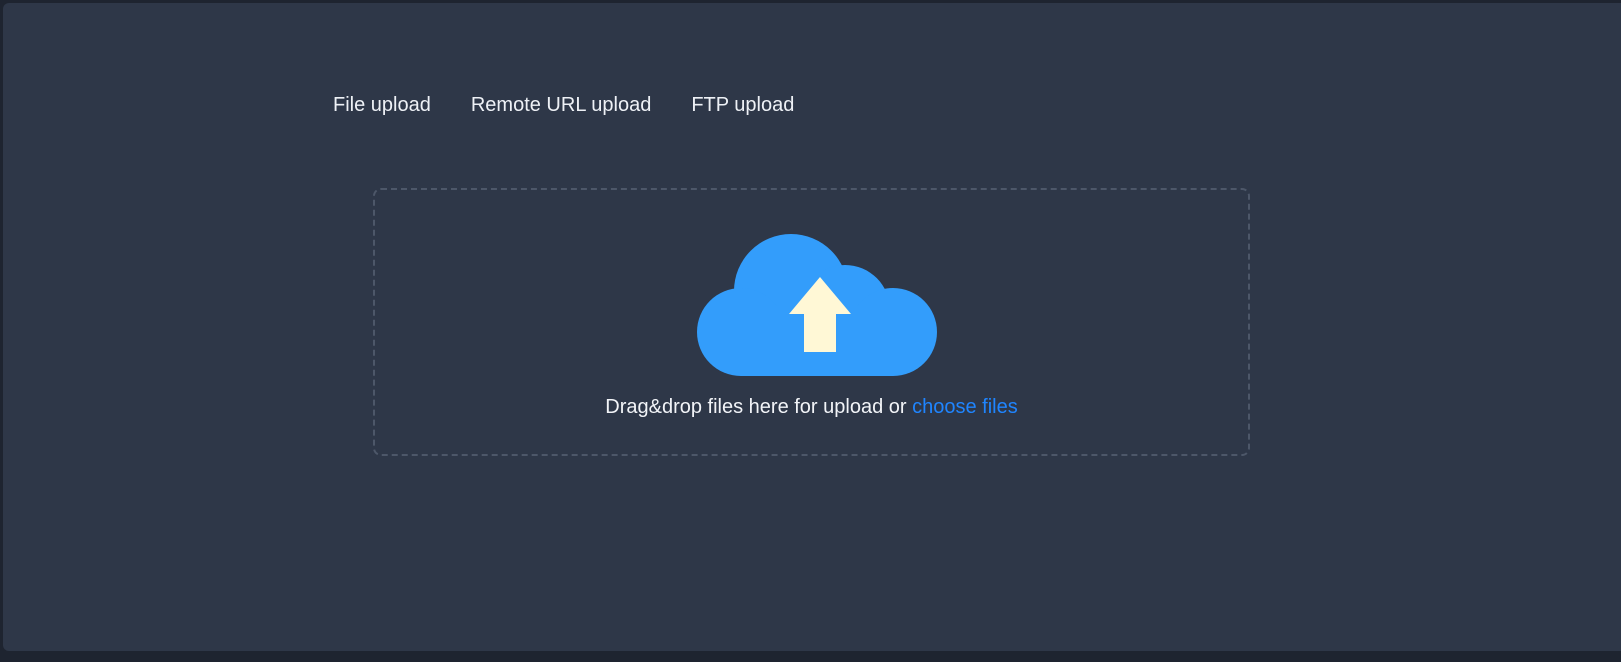 The image size is (1621, 662). I want to click on tab-file-upload: File upload, so click(382, 105).